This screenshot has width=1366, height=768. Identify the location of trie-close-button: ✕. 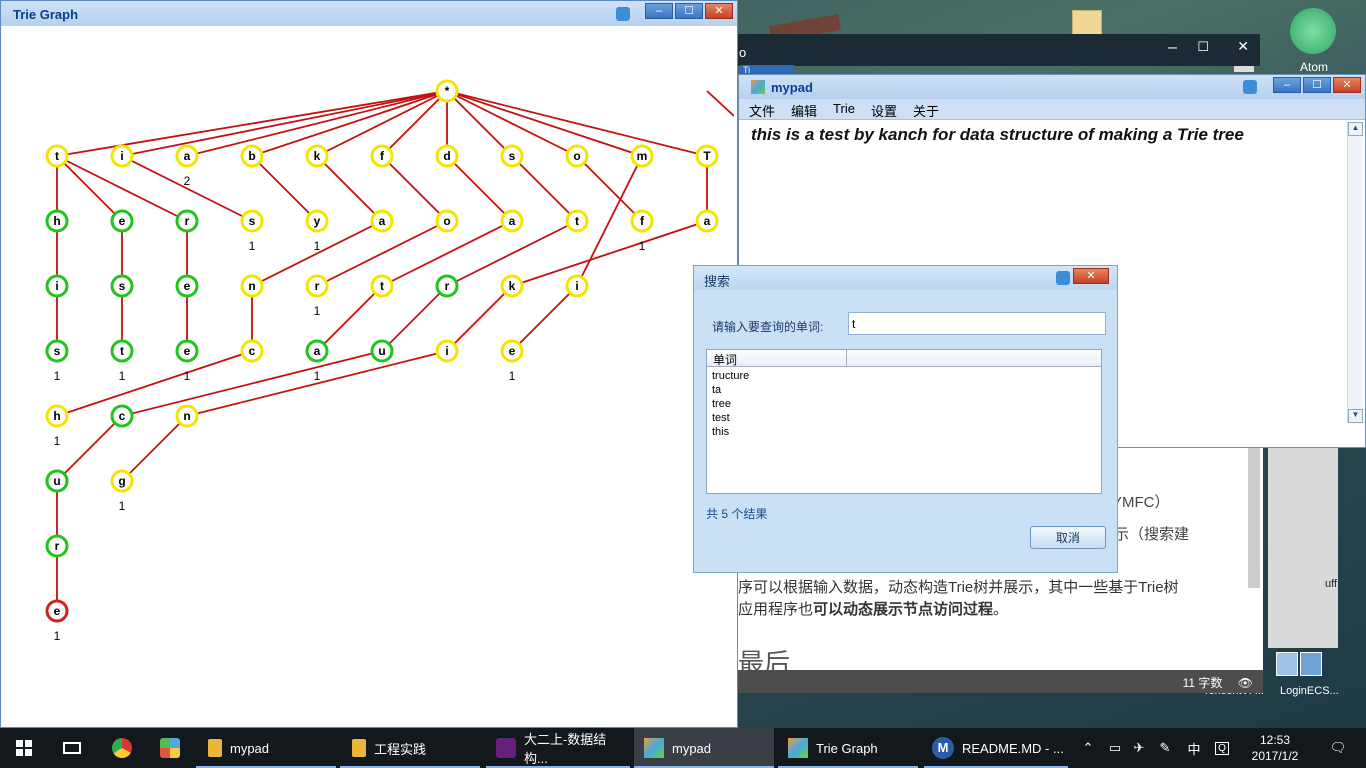
(719, 11).